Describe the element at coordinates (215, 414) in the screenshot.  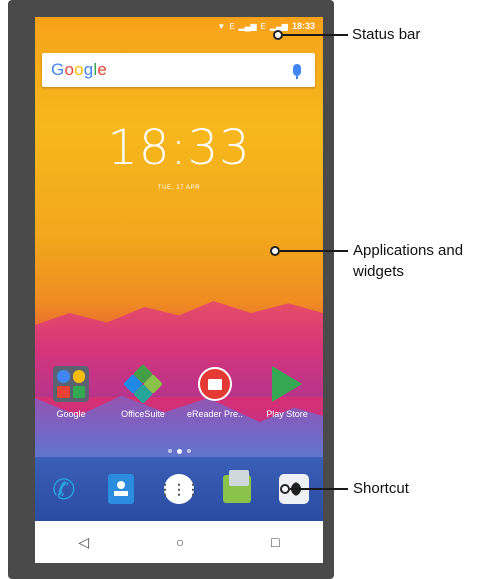
I see `app-label: eReader Pre..` at that location.